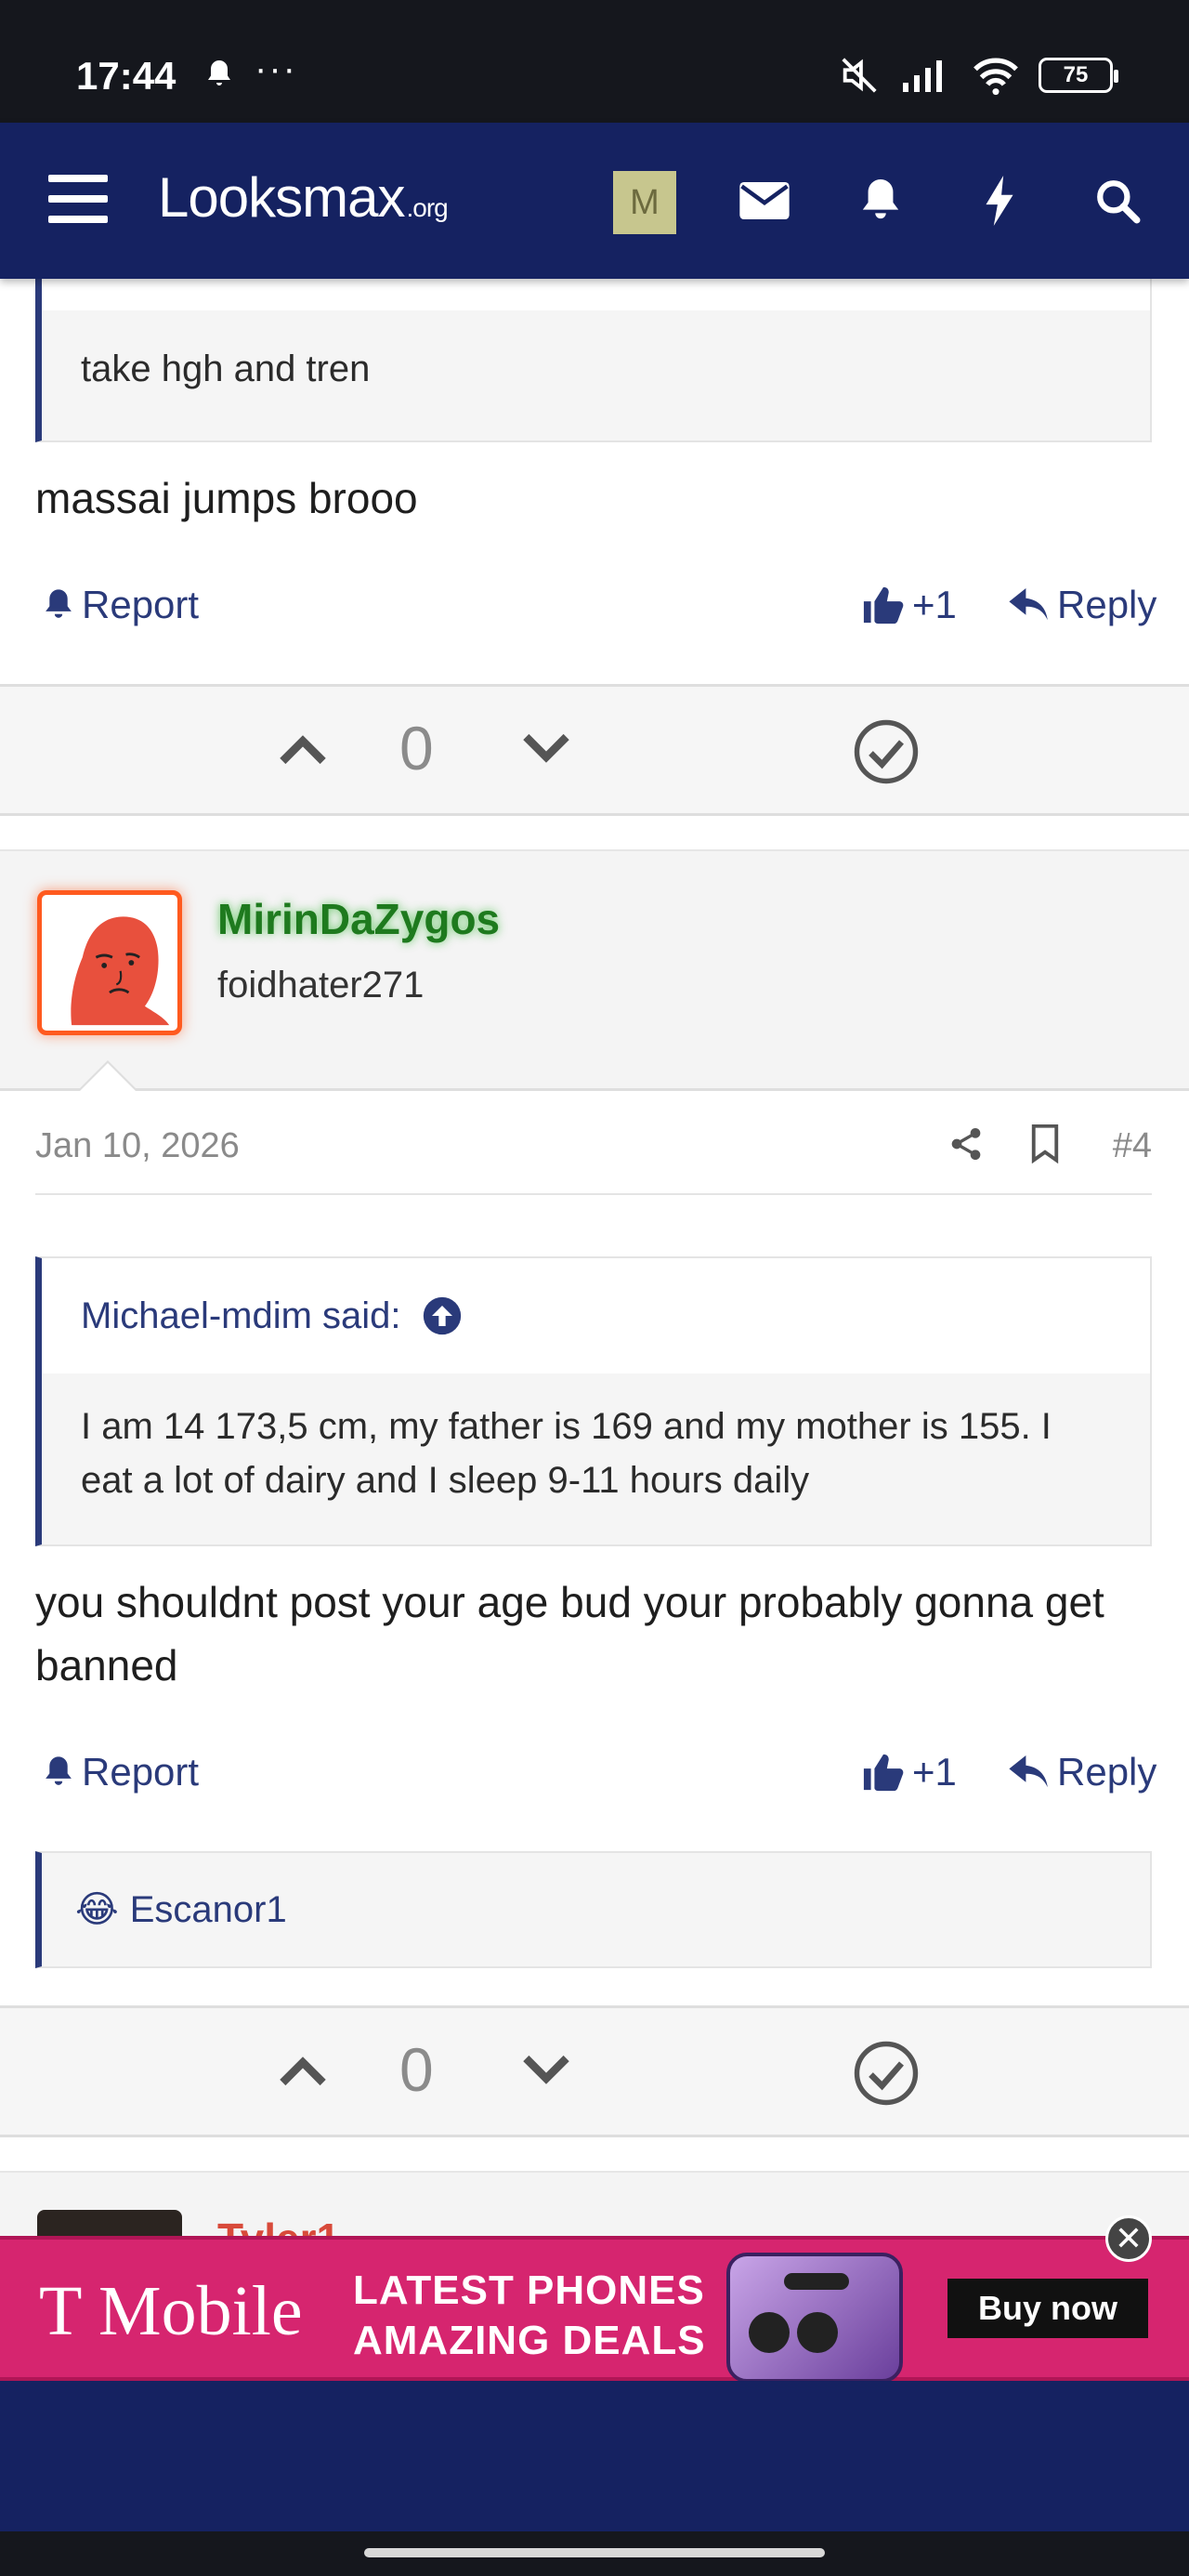 This screenshot has width=1189, height=2576. What do you see at coordinates (226, 368) in the screenshot?
I see `post3-quote-body: take hgh and tren` at bounding box center [226, 368].